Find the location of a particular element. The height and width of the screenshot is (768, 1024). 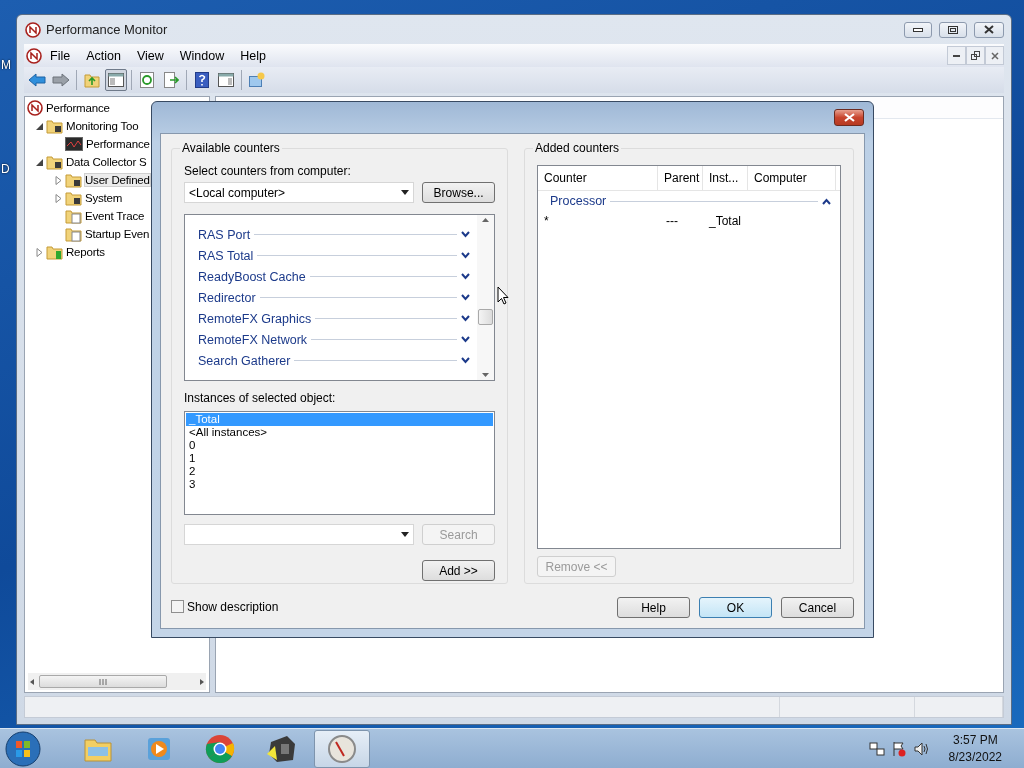

menu-item: File is located at coordinates (60, 55).